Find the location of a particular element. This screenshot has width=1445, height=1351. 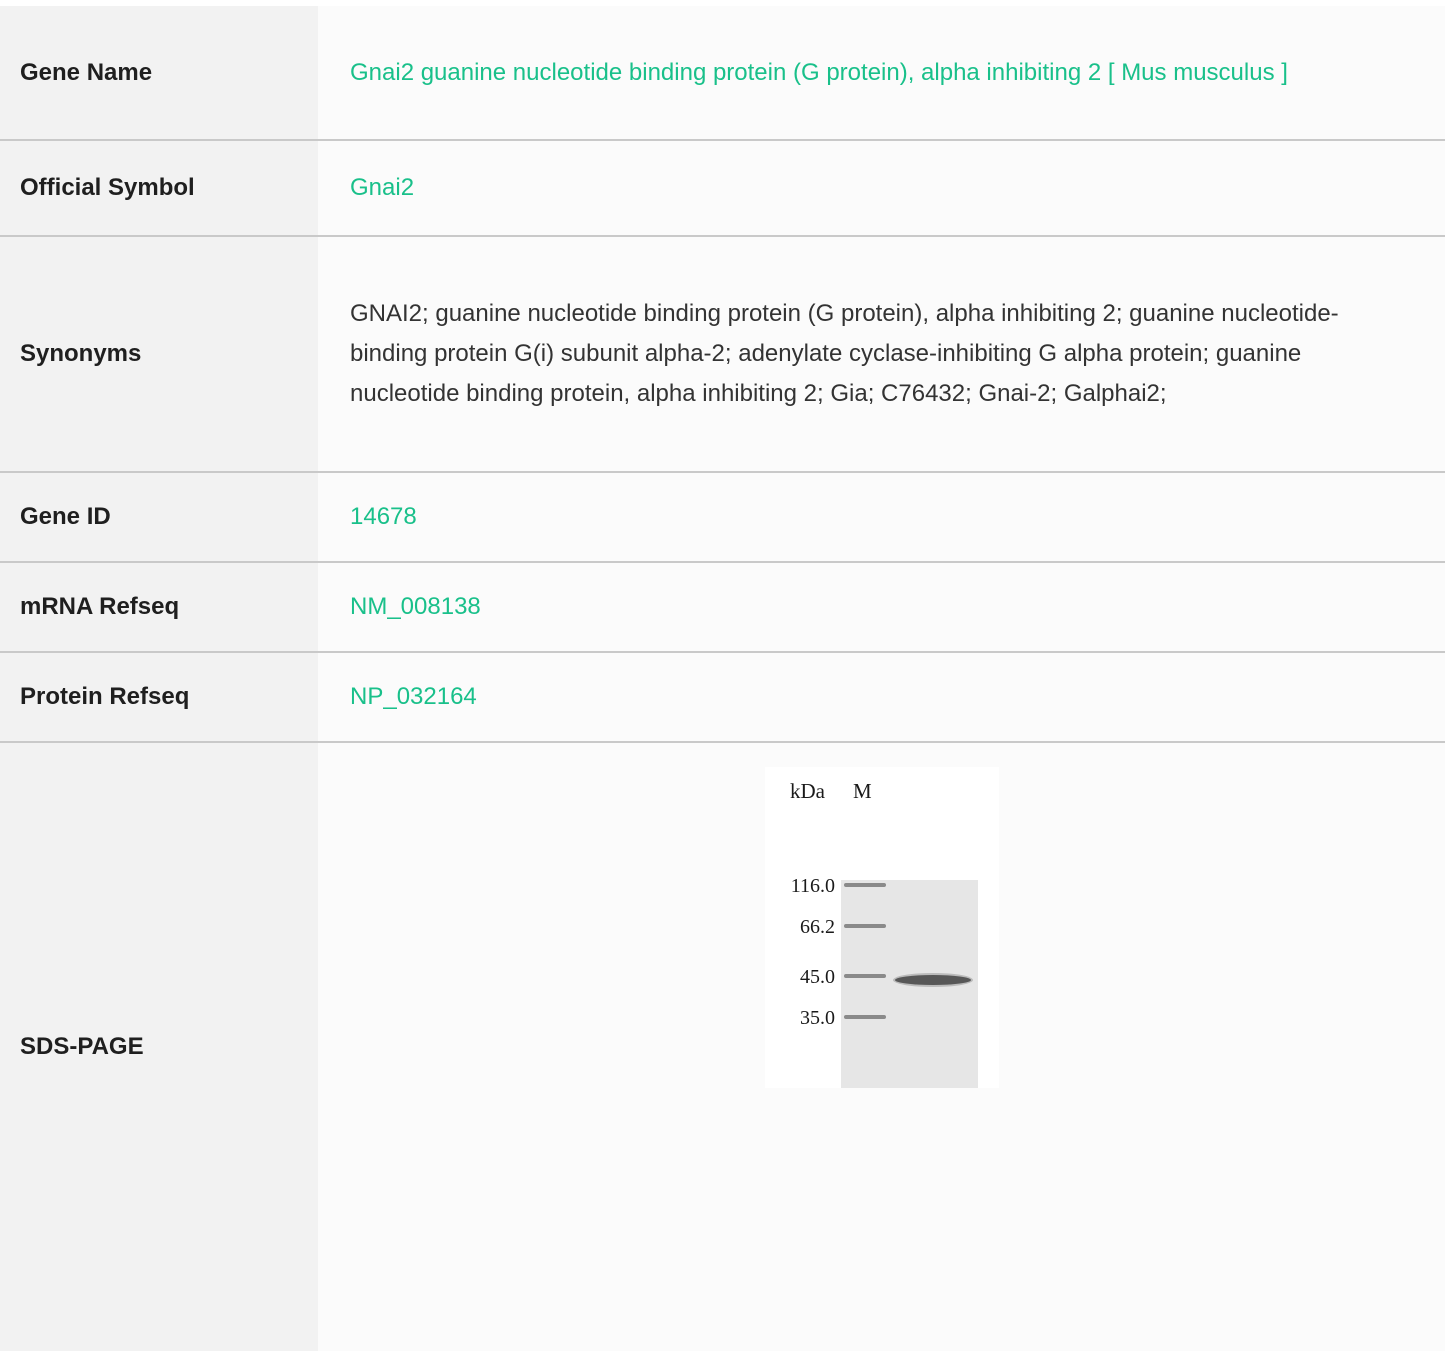

gel-marker-label: 45.0 is located at coordinates (817, 977).